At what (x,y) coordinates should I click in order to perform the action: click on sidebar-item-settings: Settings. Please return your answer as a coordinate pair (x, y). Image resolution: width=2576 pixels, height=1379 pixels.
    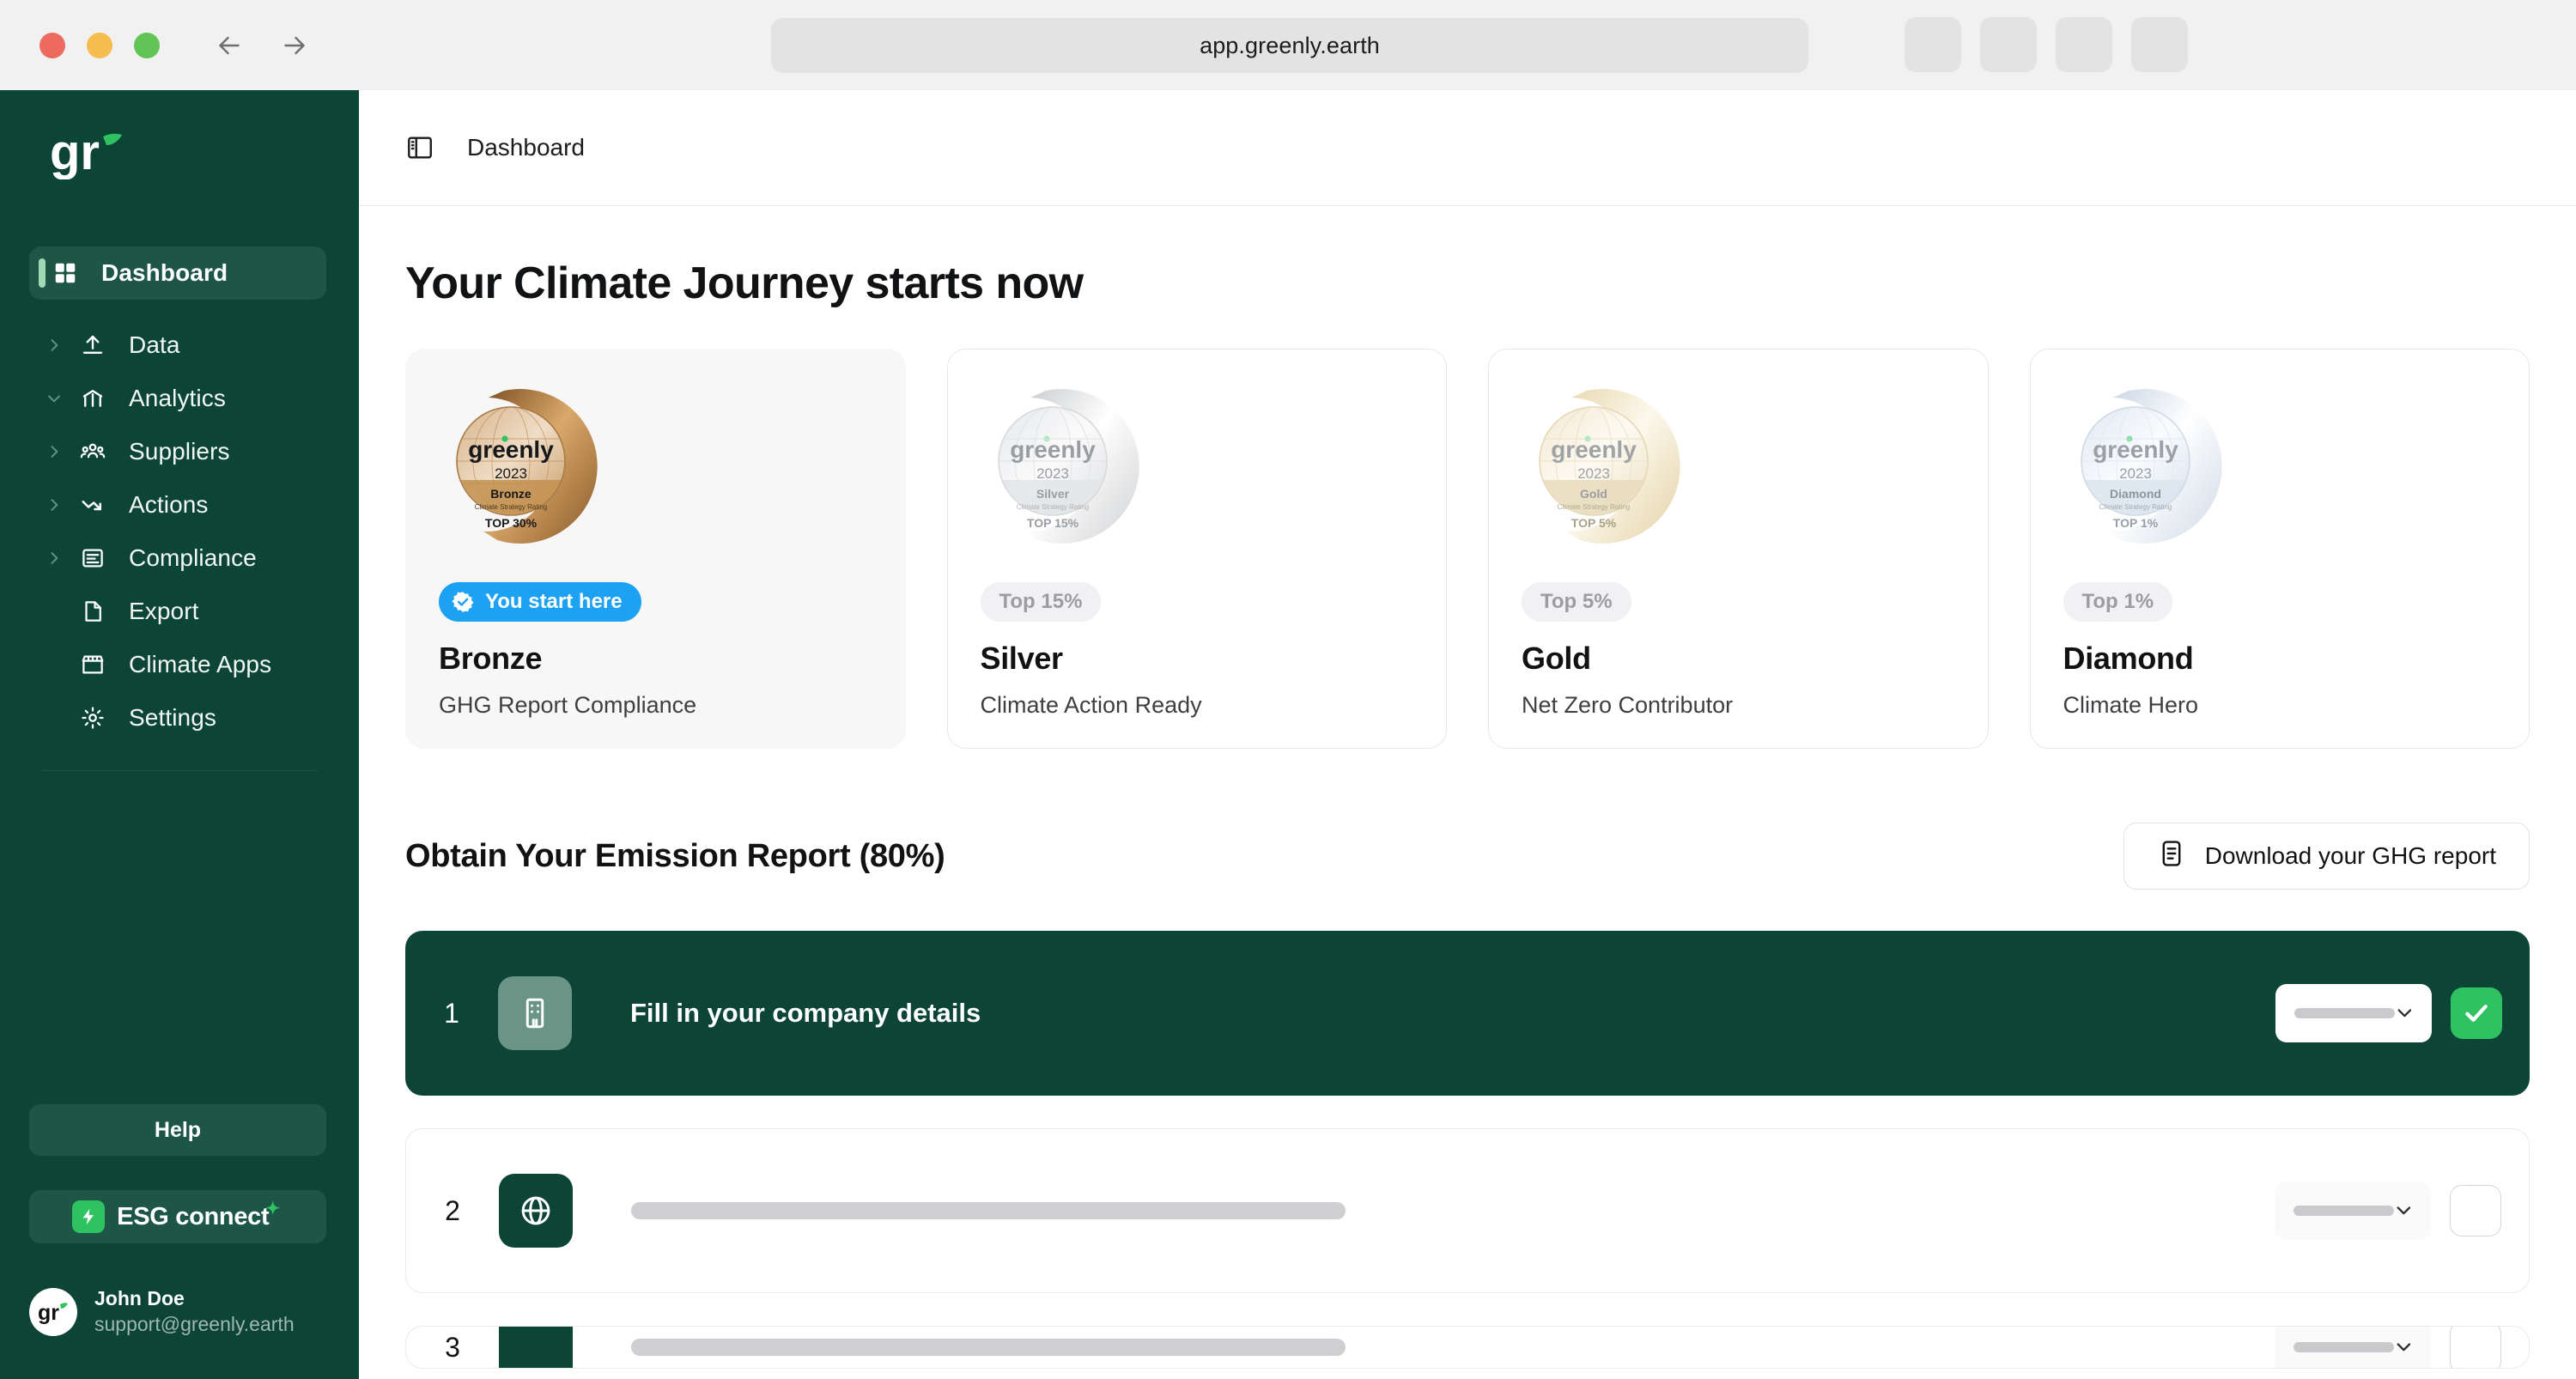
    Looking at the image, I should click on (177, 717).